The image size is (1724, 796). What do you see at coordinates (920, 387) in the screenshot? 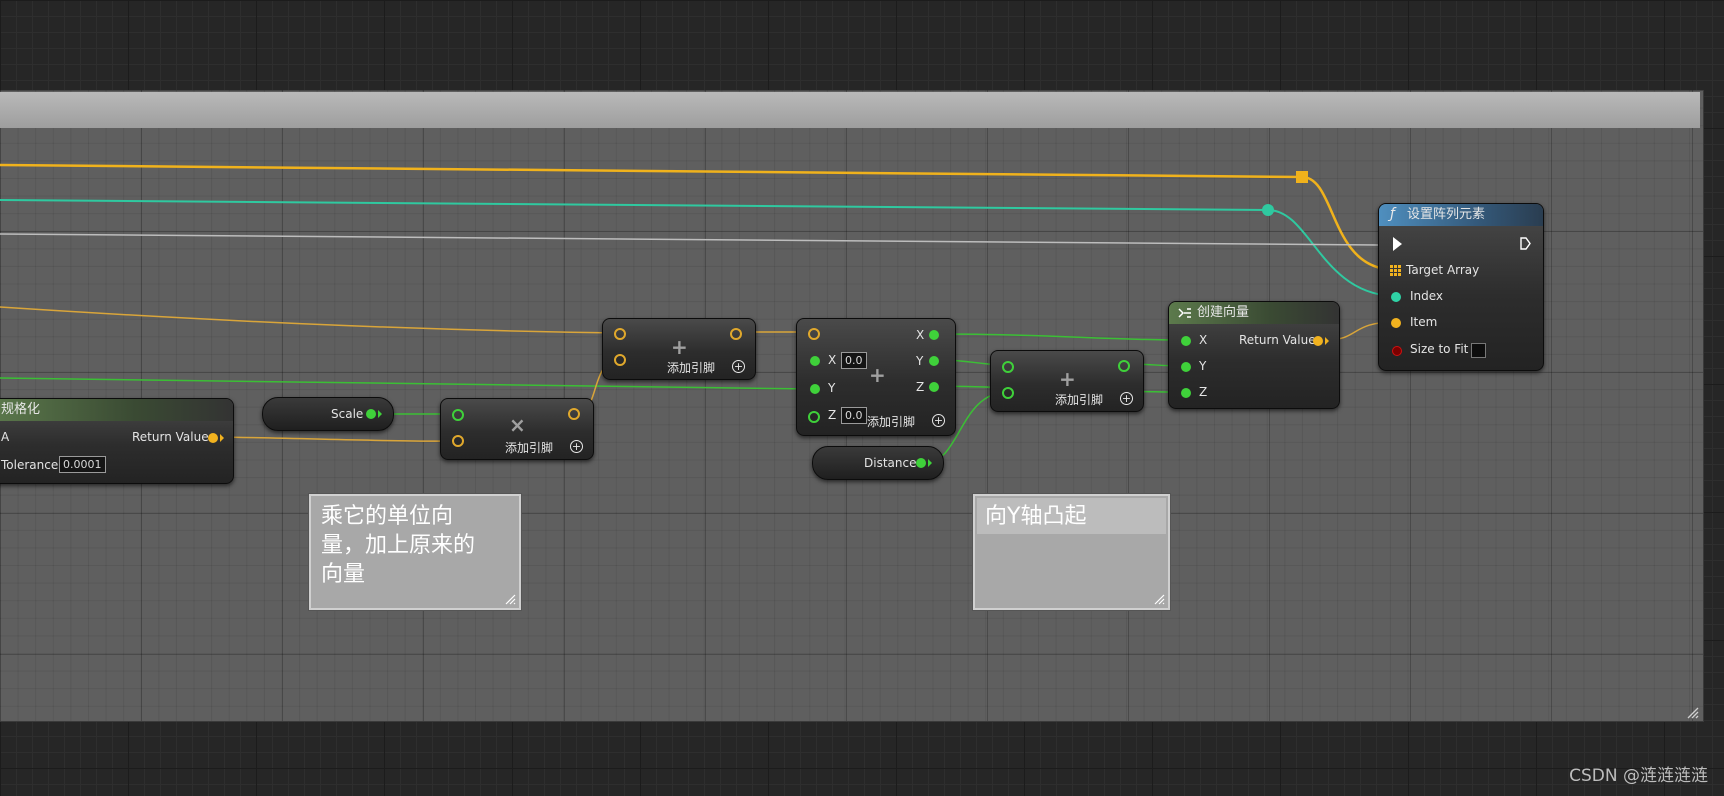
I see `pin-label-out-z: Z` at bounding box center [920, 387].